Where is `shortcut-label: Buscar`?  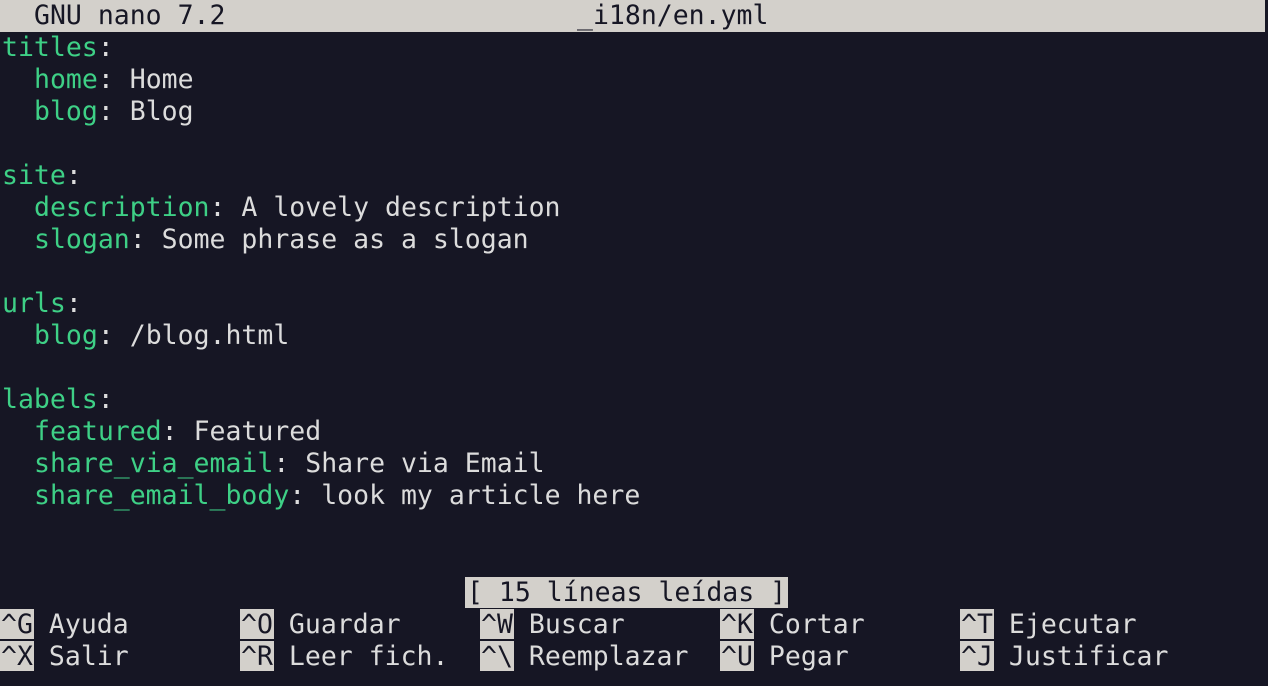 shortcut-label: Buscar is located at coordinates (576, 624).